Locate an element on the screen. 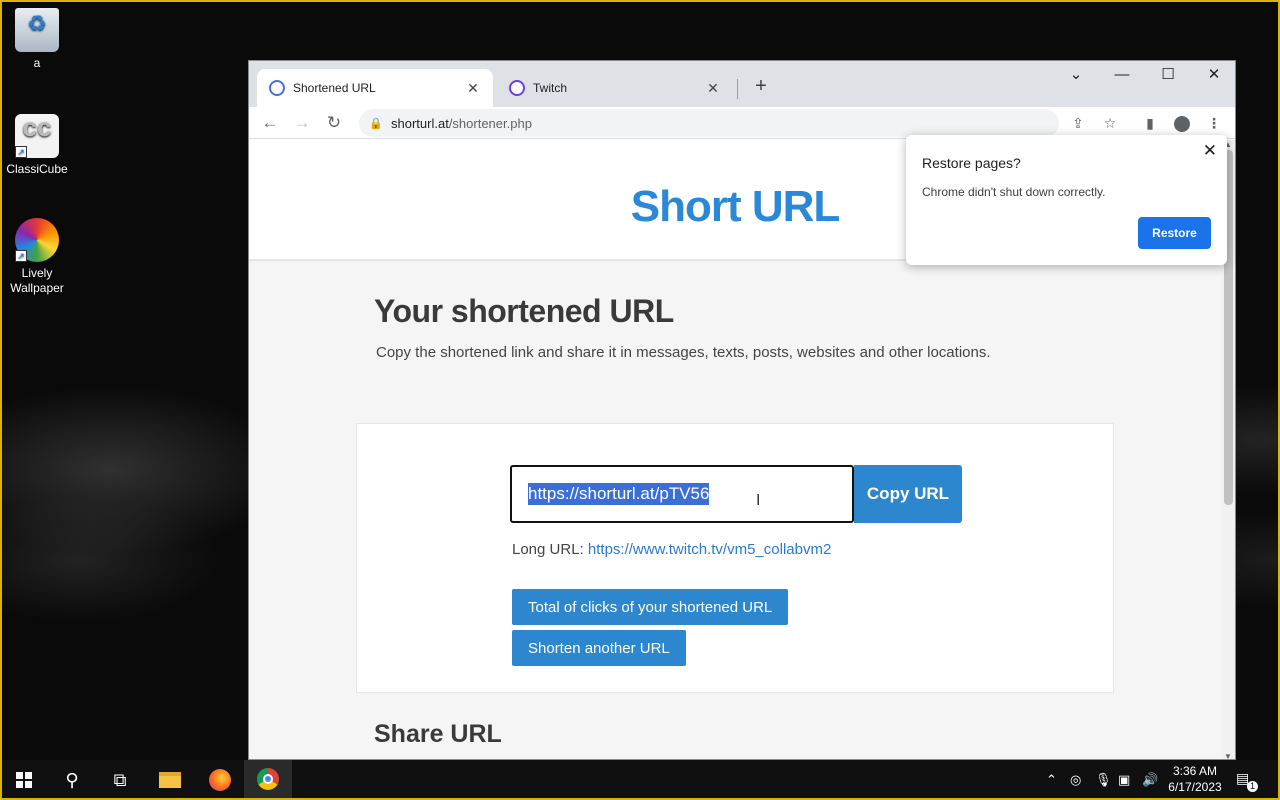 This screenshot has height=800, width=1280. url-path: /shortener.php is located at coordinates (490, 123).